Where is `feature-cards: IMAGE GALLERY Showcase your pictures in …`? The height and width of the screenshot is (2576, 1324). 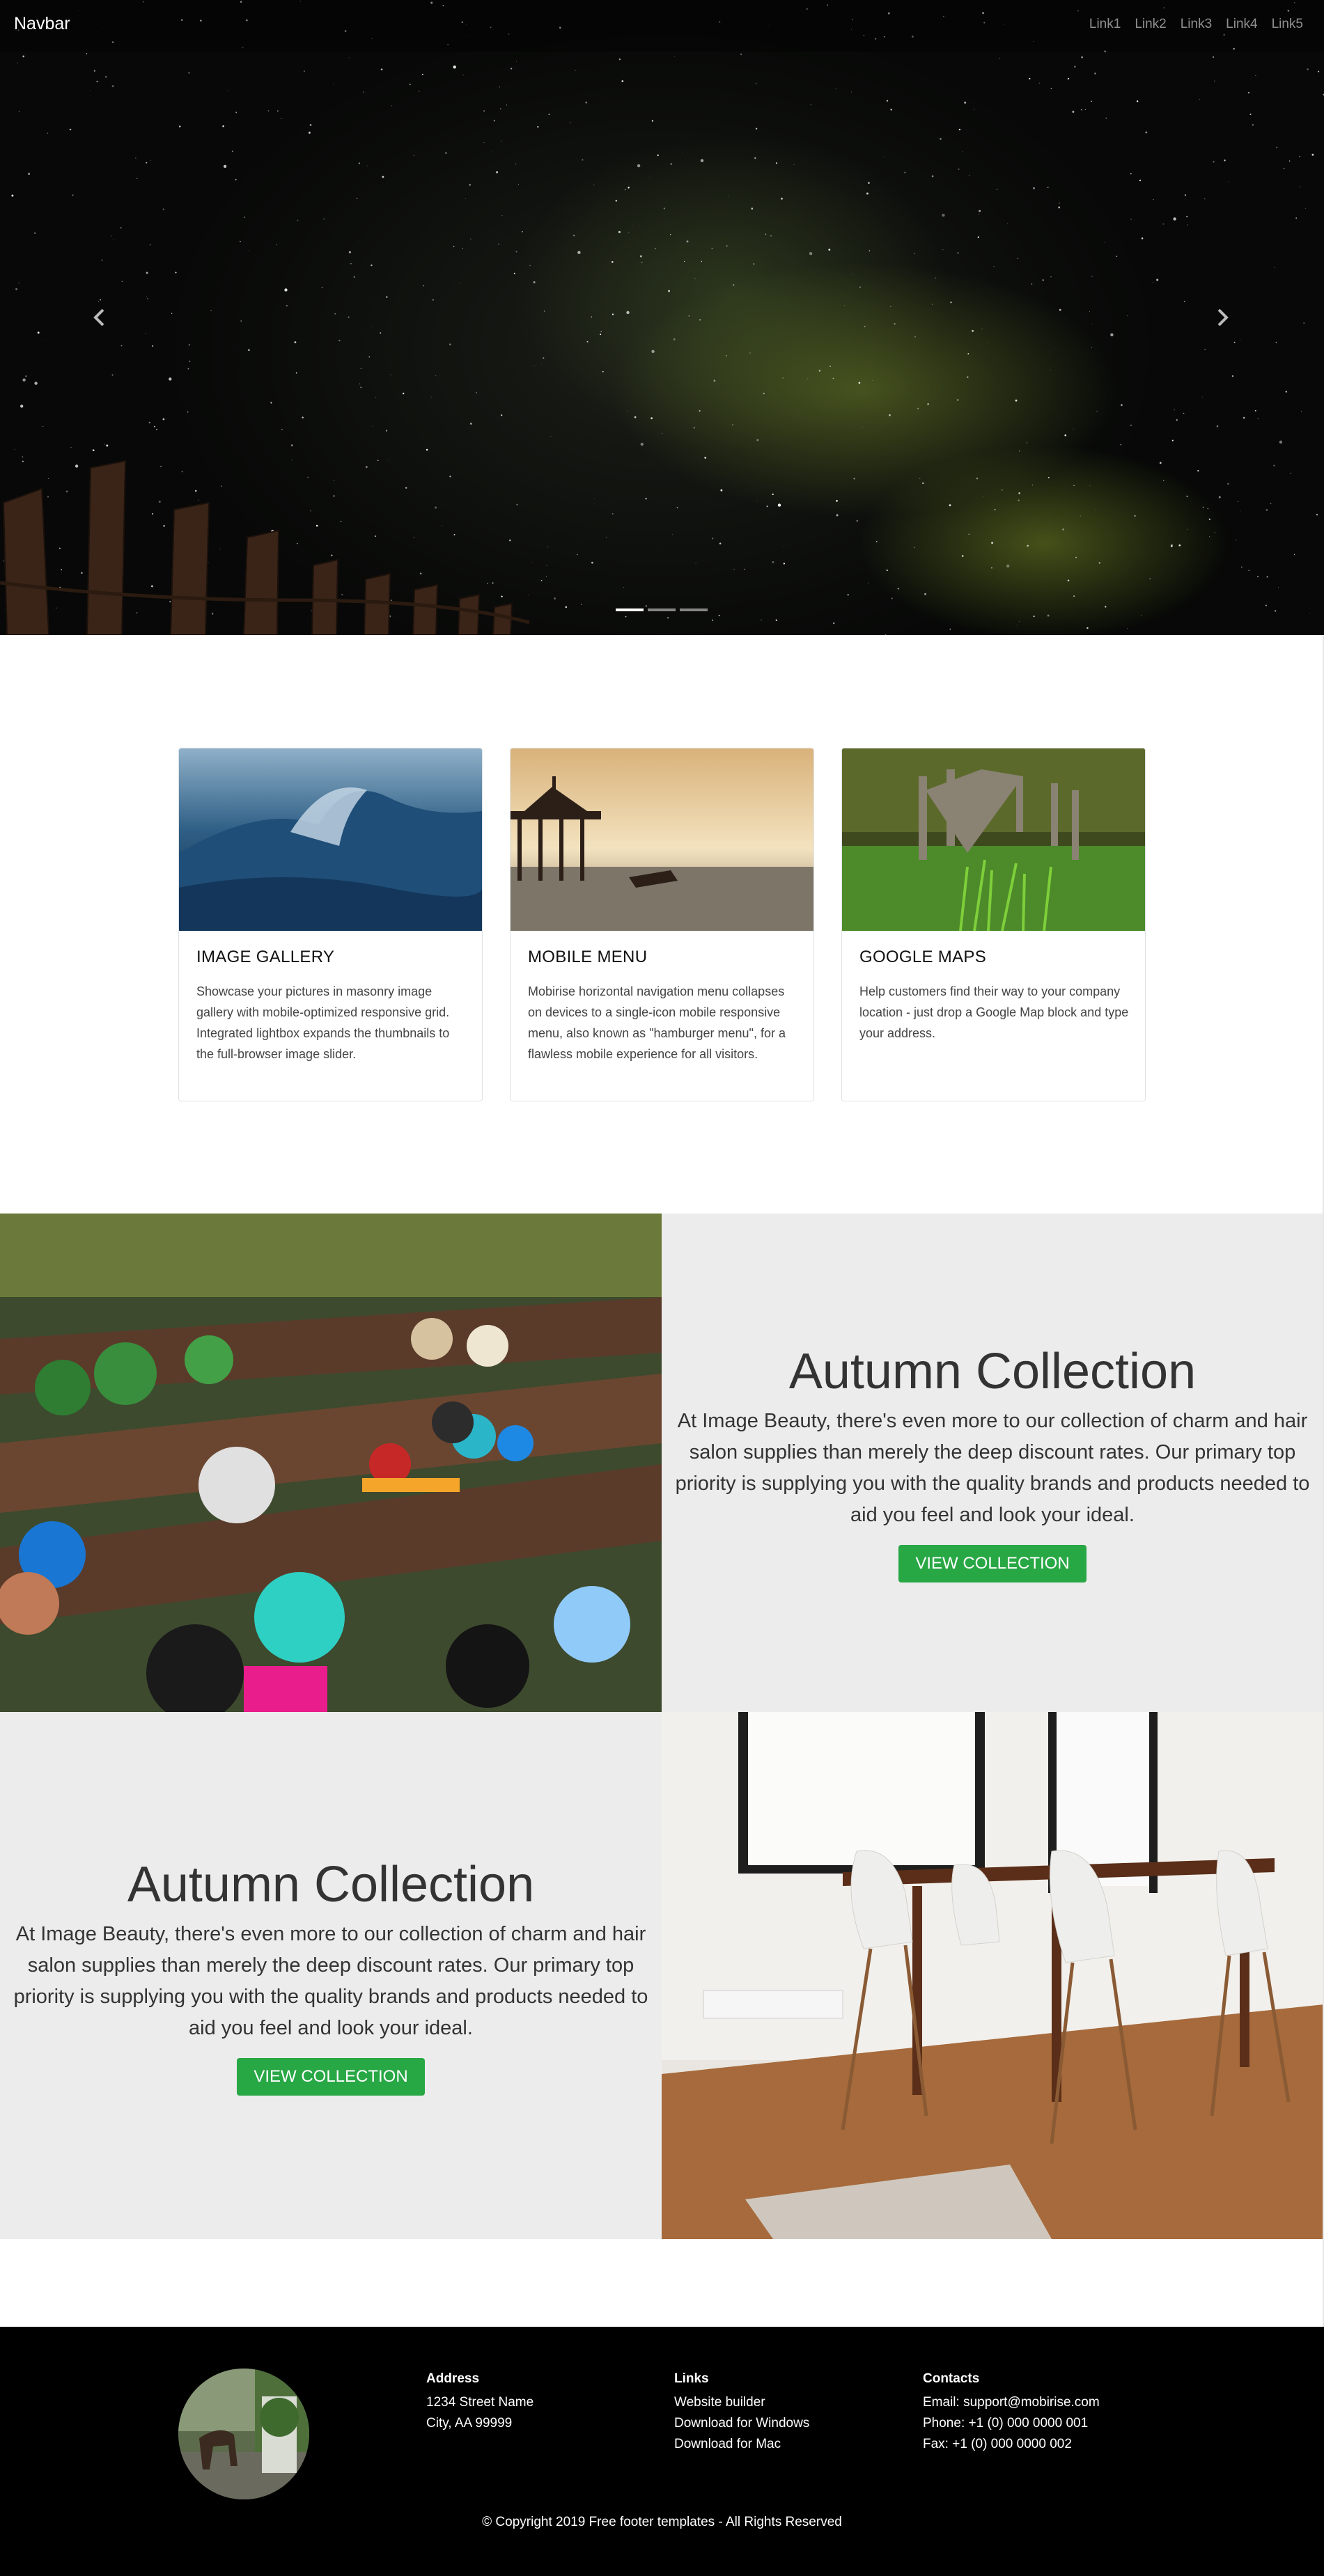
feature-cards: IMAGE GALLERY Showcase your pictures in … is located at coordinates (662, 924).